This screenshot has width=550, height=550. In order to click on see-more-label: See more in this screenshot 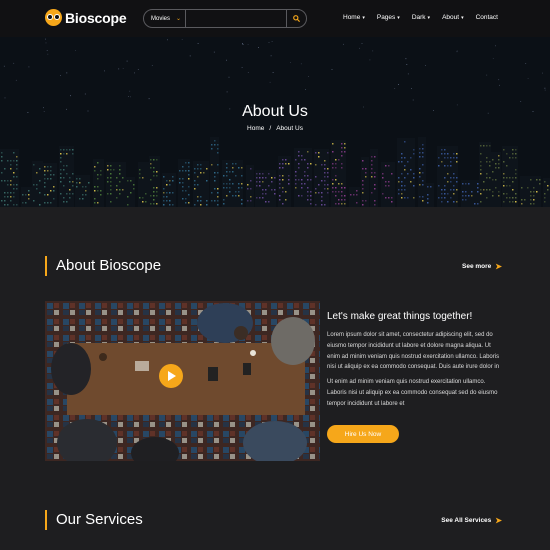, I will do `click(477, 266)`.